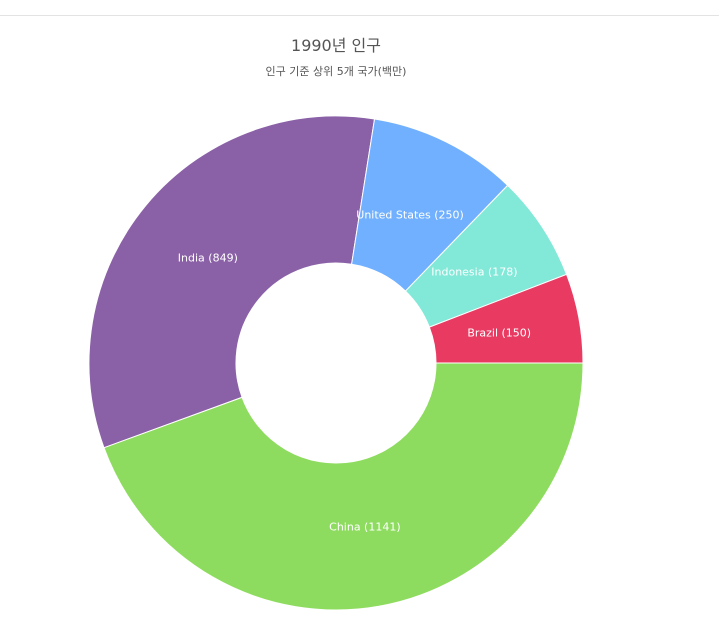 Image resolution: width=719 pixels, height=640 pixels. Describe the element at coordinates (208, 257) in the screenshot. I see `slice-label-india: India (849)` at that location.